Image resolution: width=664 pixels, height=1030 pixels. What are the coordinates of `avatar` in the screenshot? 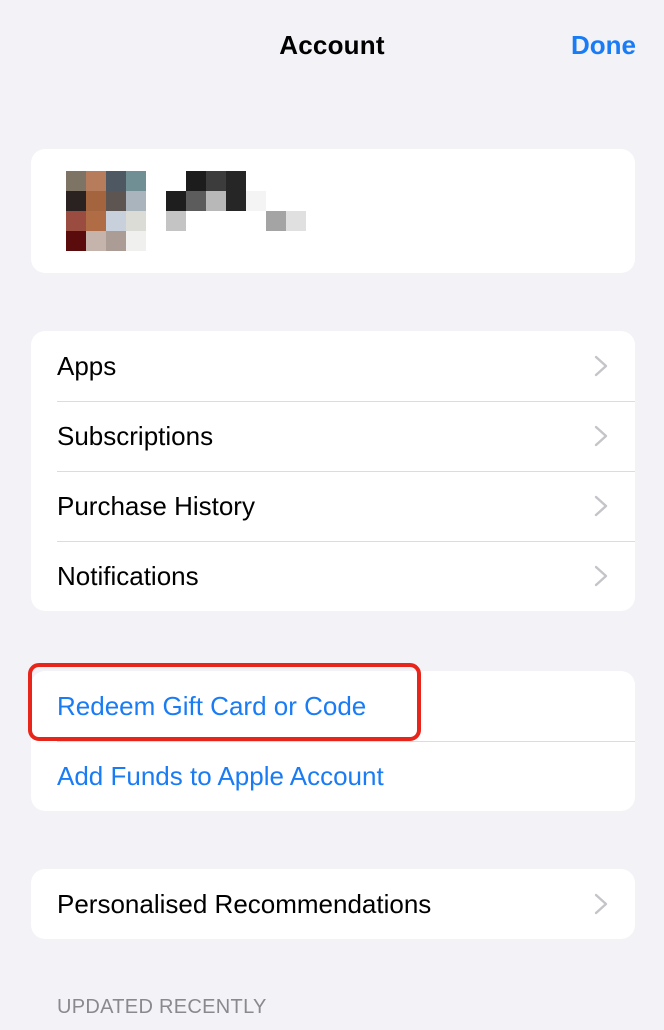 It's located at (106, 211).